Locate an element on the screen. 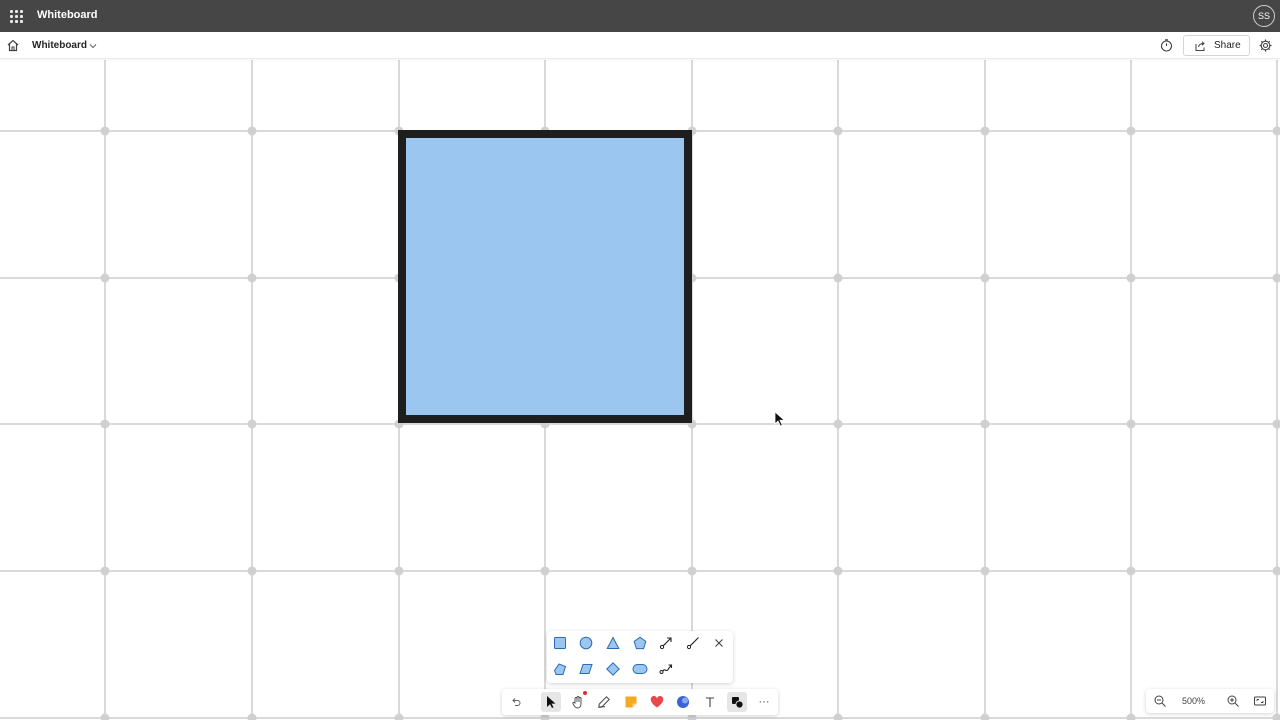  close-icon is located at coordinates (719, 643).